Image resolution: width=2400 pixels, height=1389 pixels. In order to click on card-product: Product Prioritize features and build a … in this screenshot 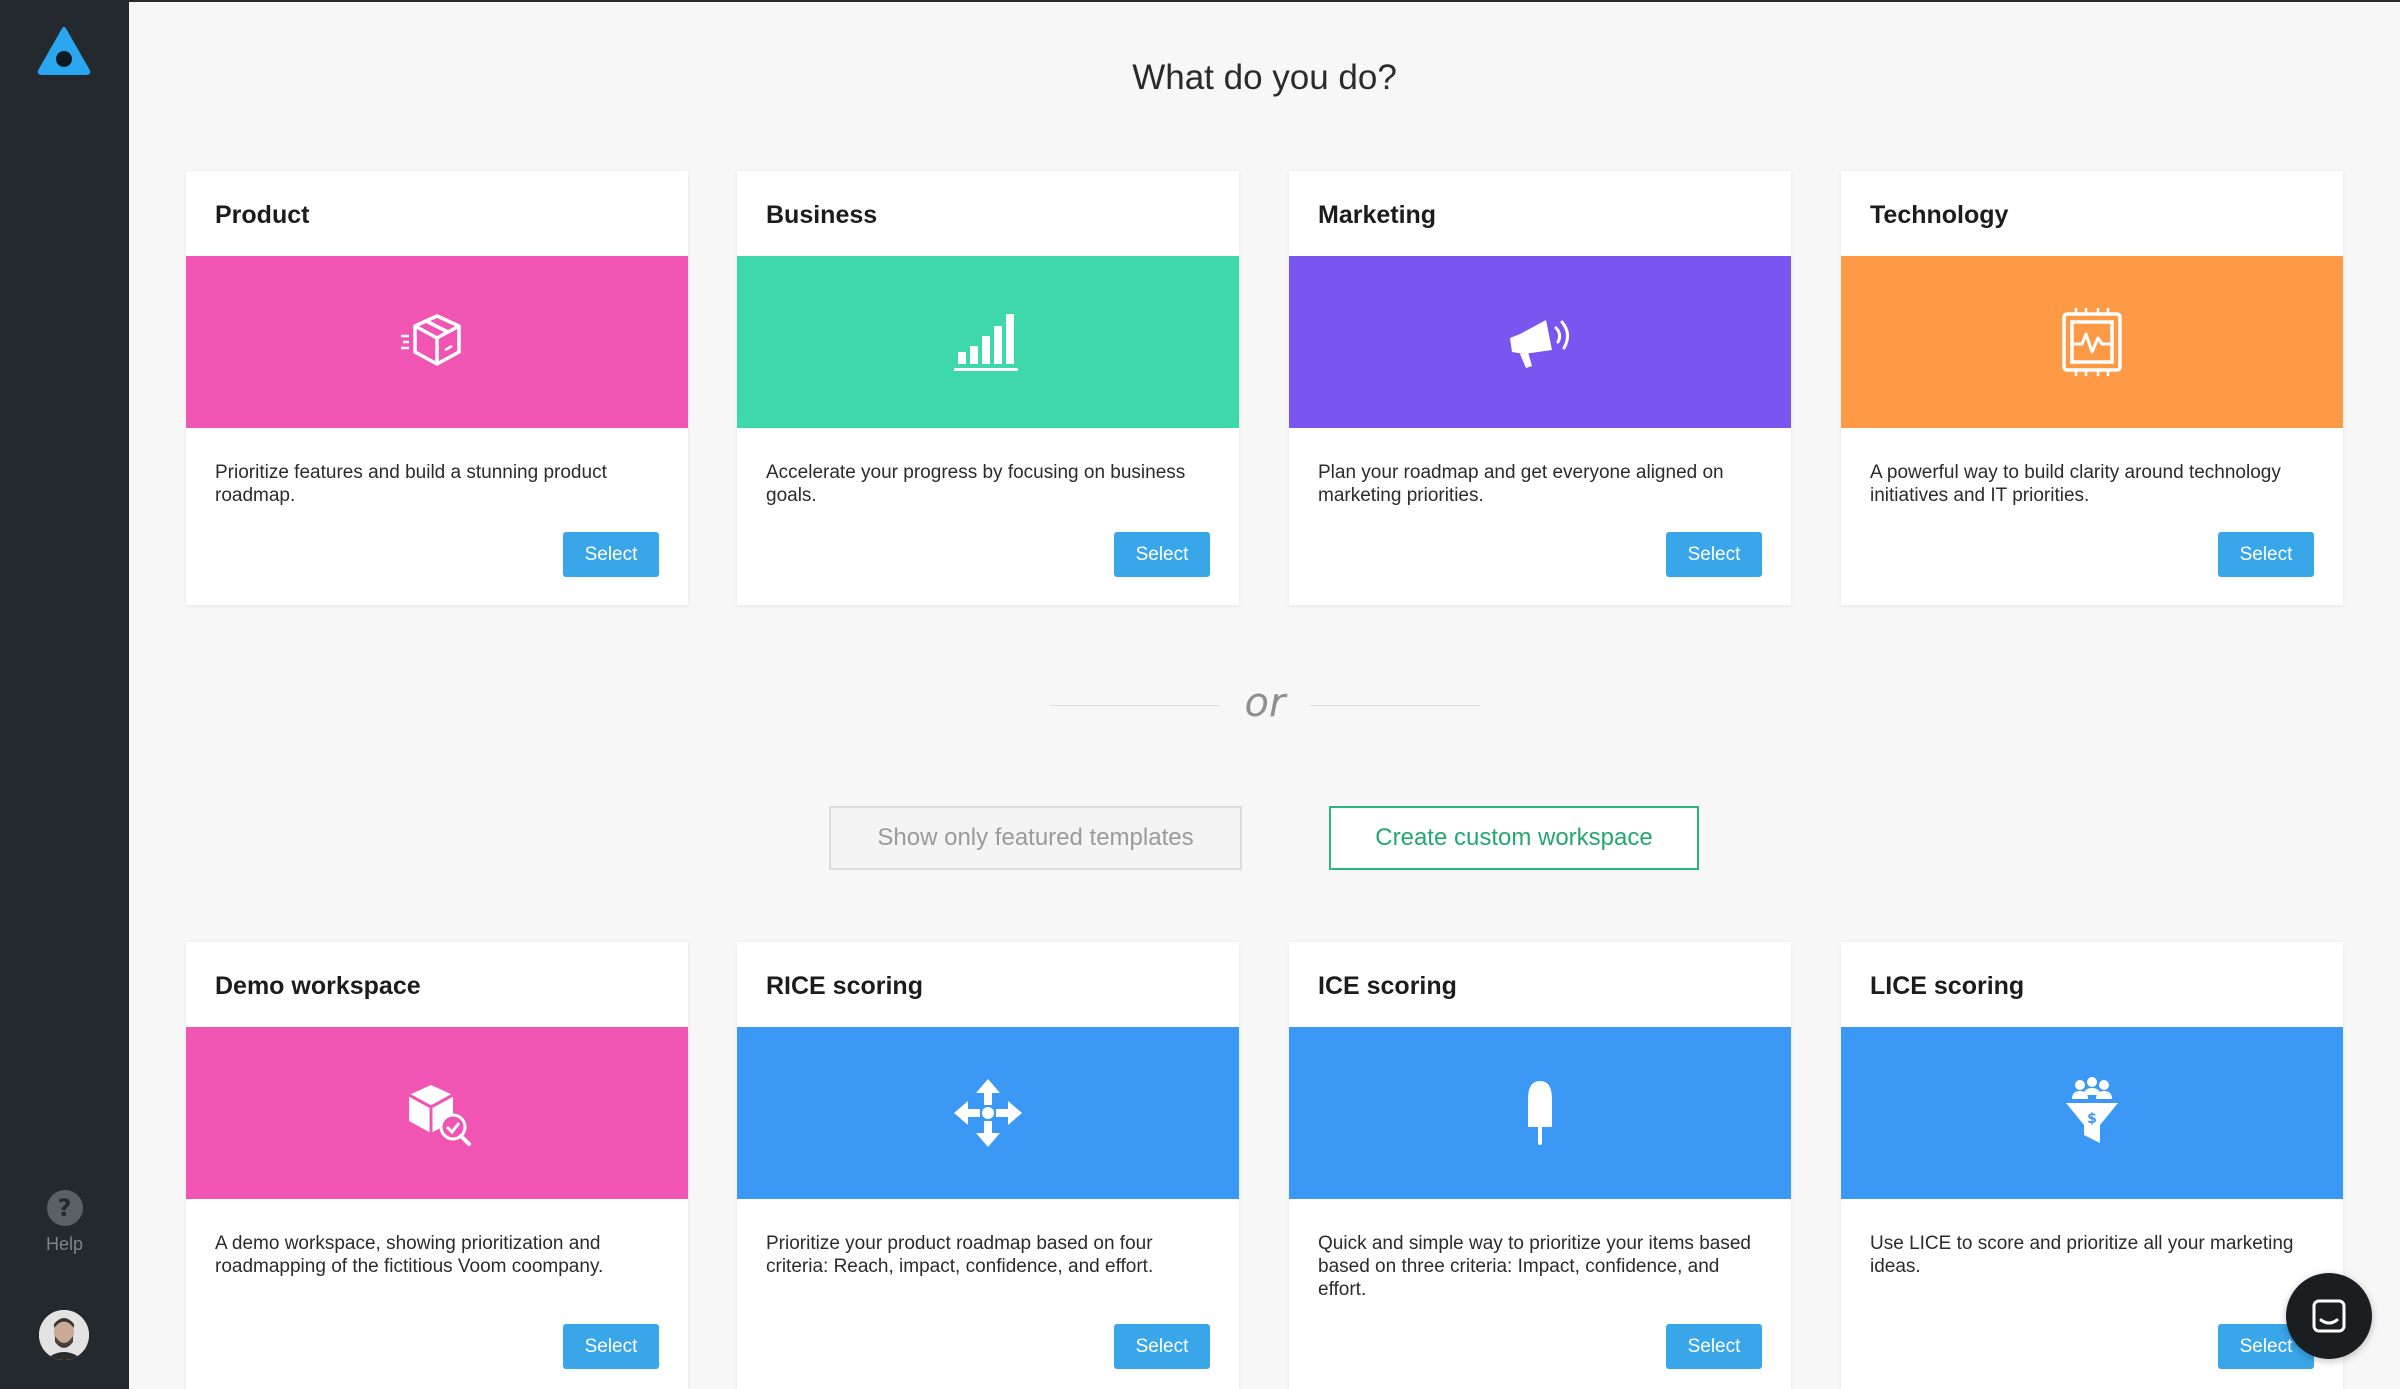, I will do `click(437, 388)`.